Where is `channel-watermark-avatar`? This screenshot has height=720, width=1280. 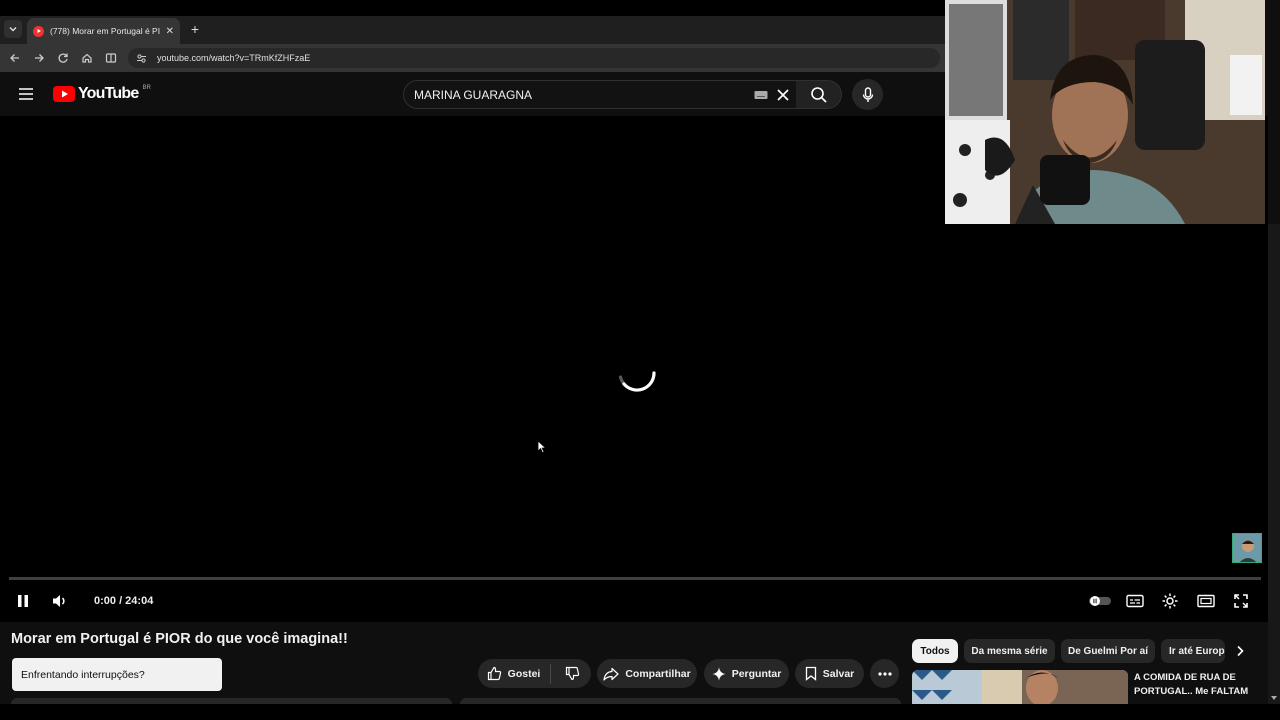
channel-watermark-avatar is located at coordinates (1247, 548).